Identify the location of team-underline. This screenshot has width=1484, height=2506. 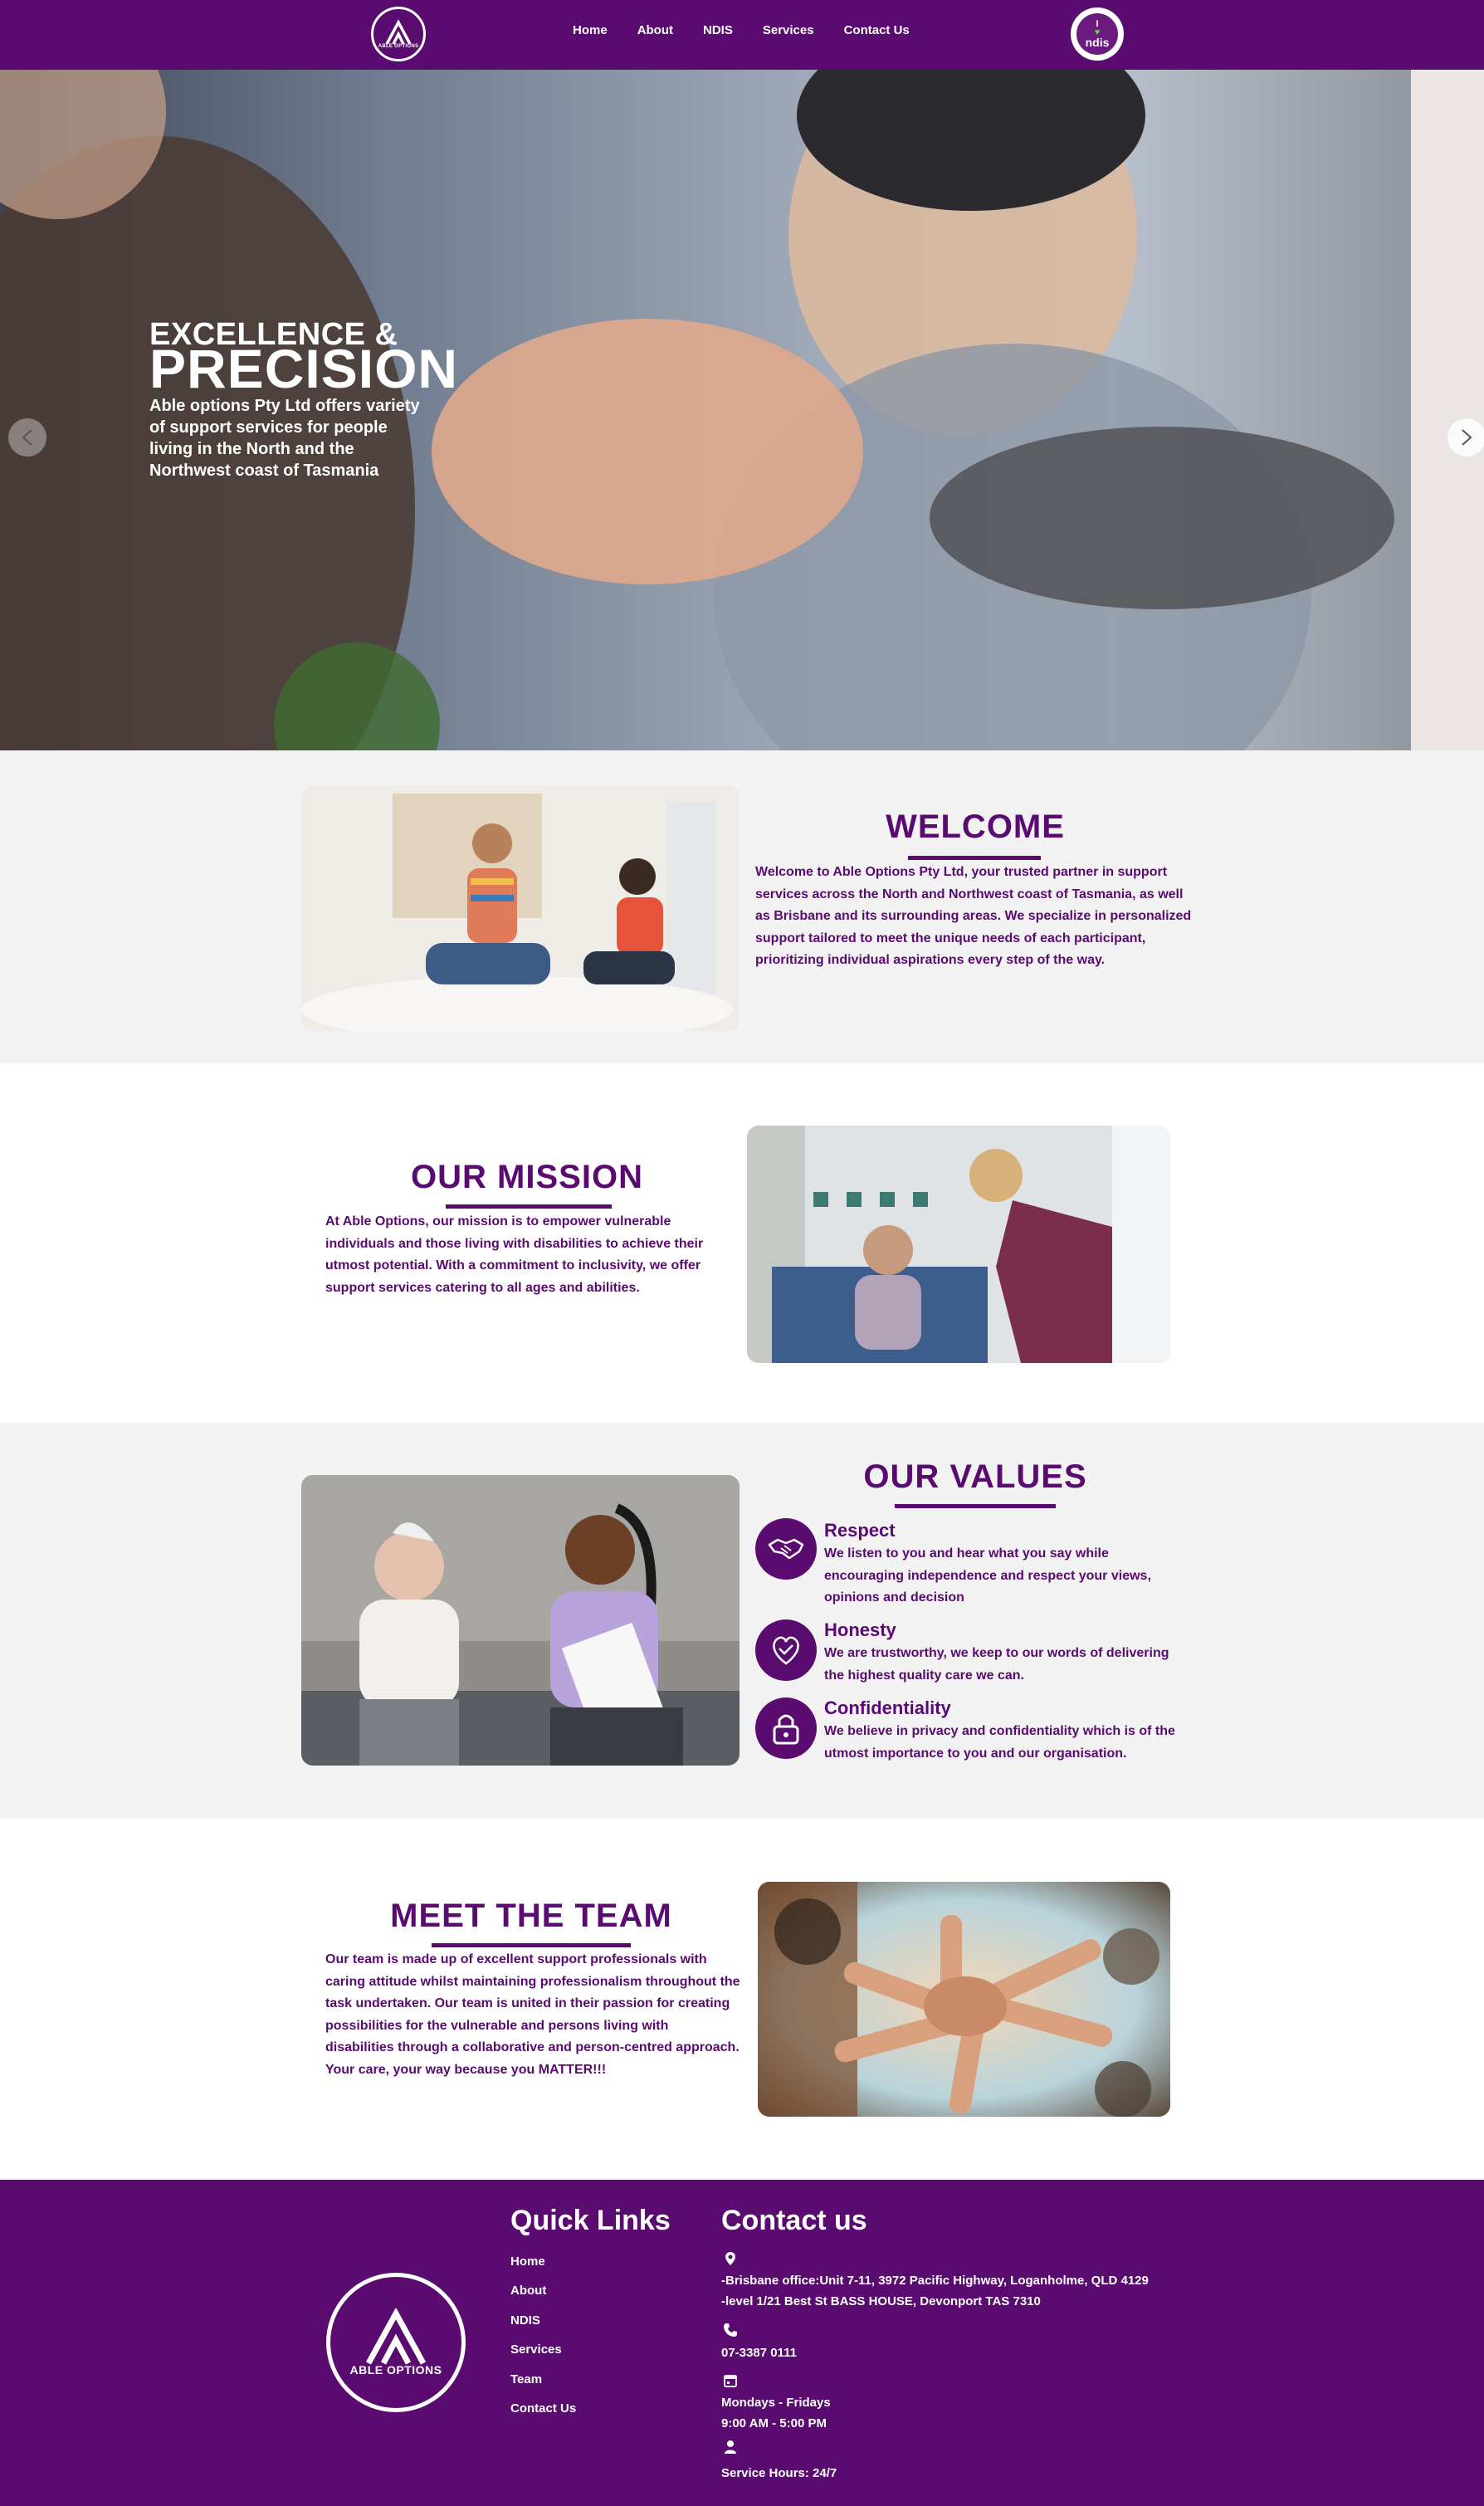
(531, 1945).